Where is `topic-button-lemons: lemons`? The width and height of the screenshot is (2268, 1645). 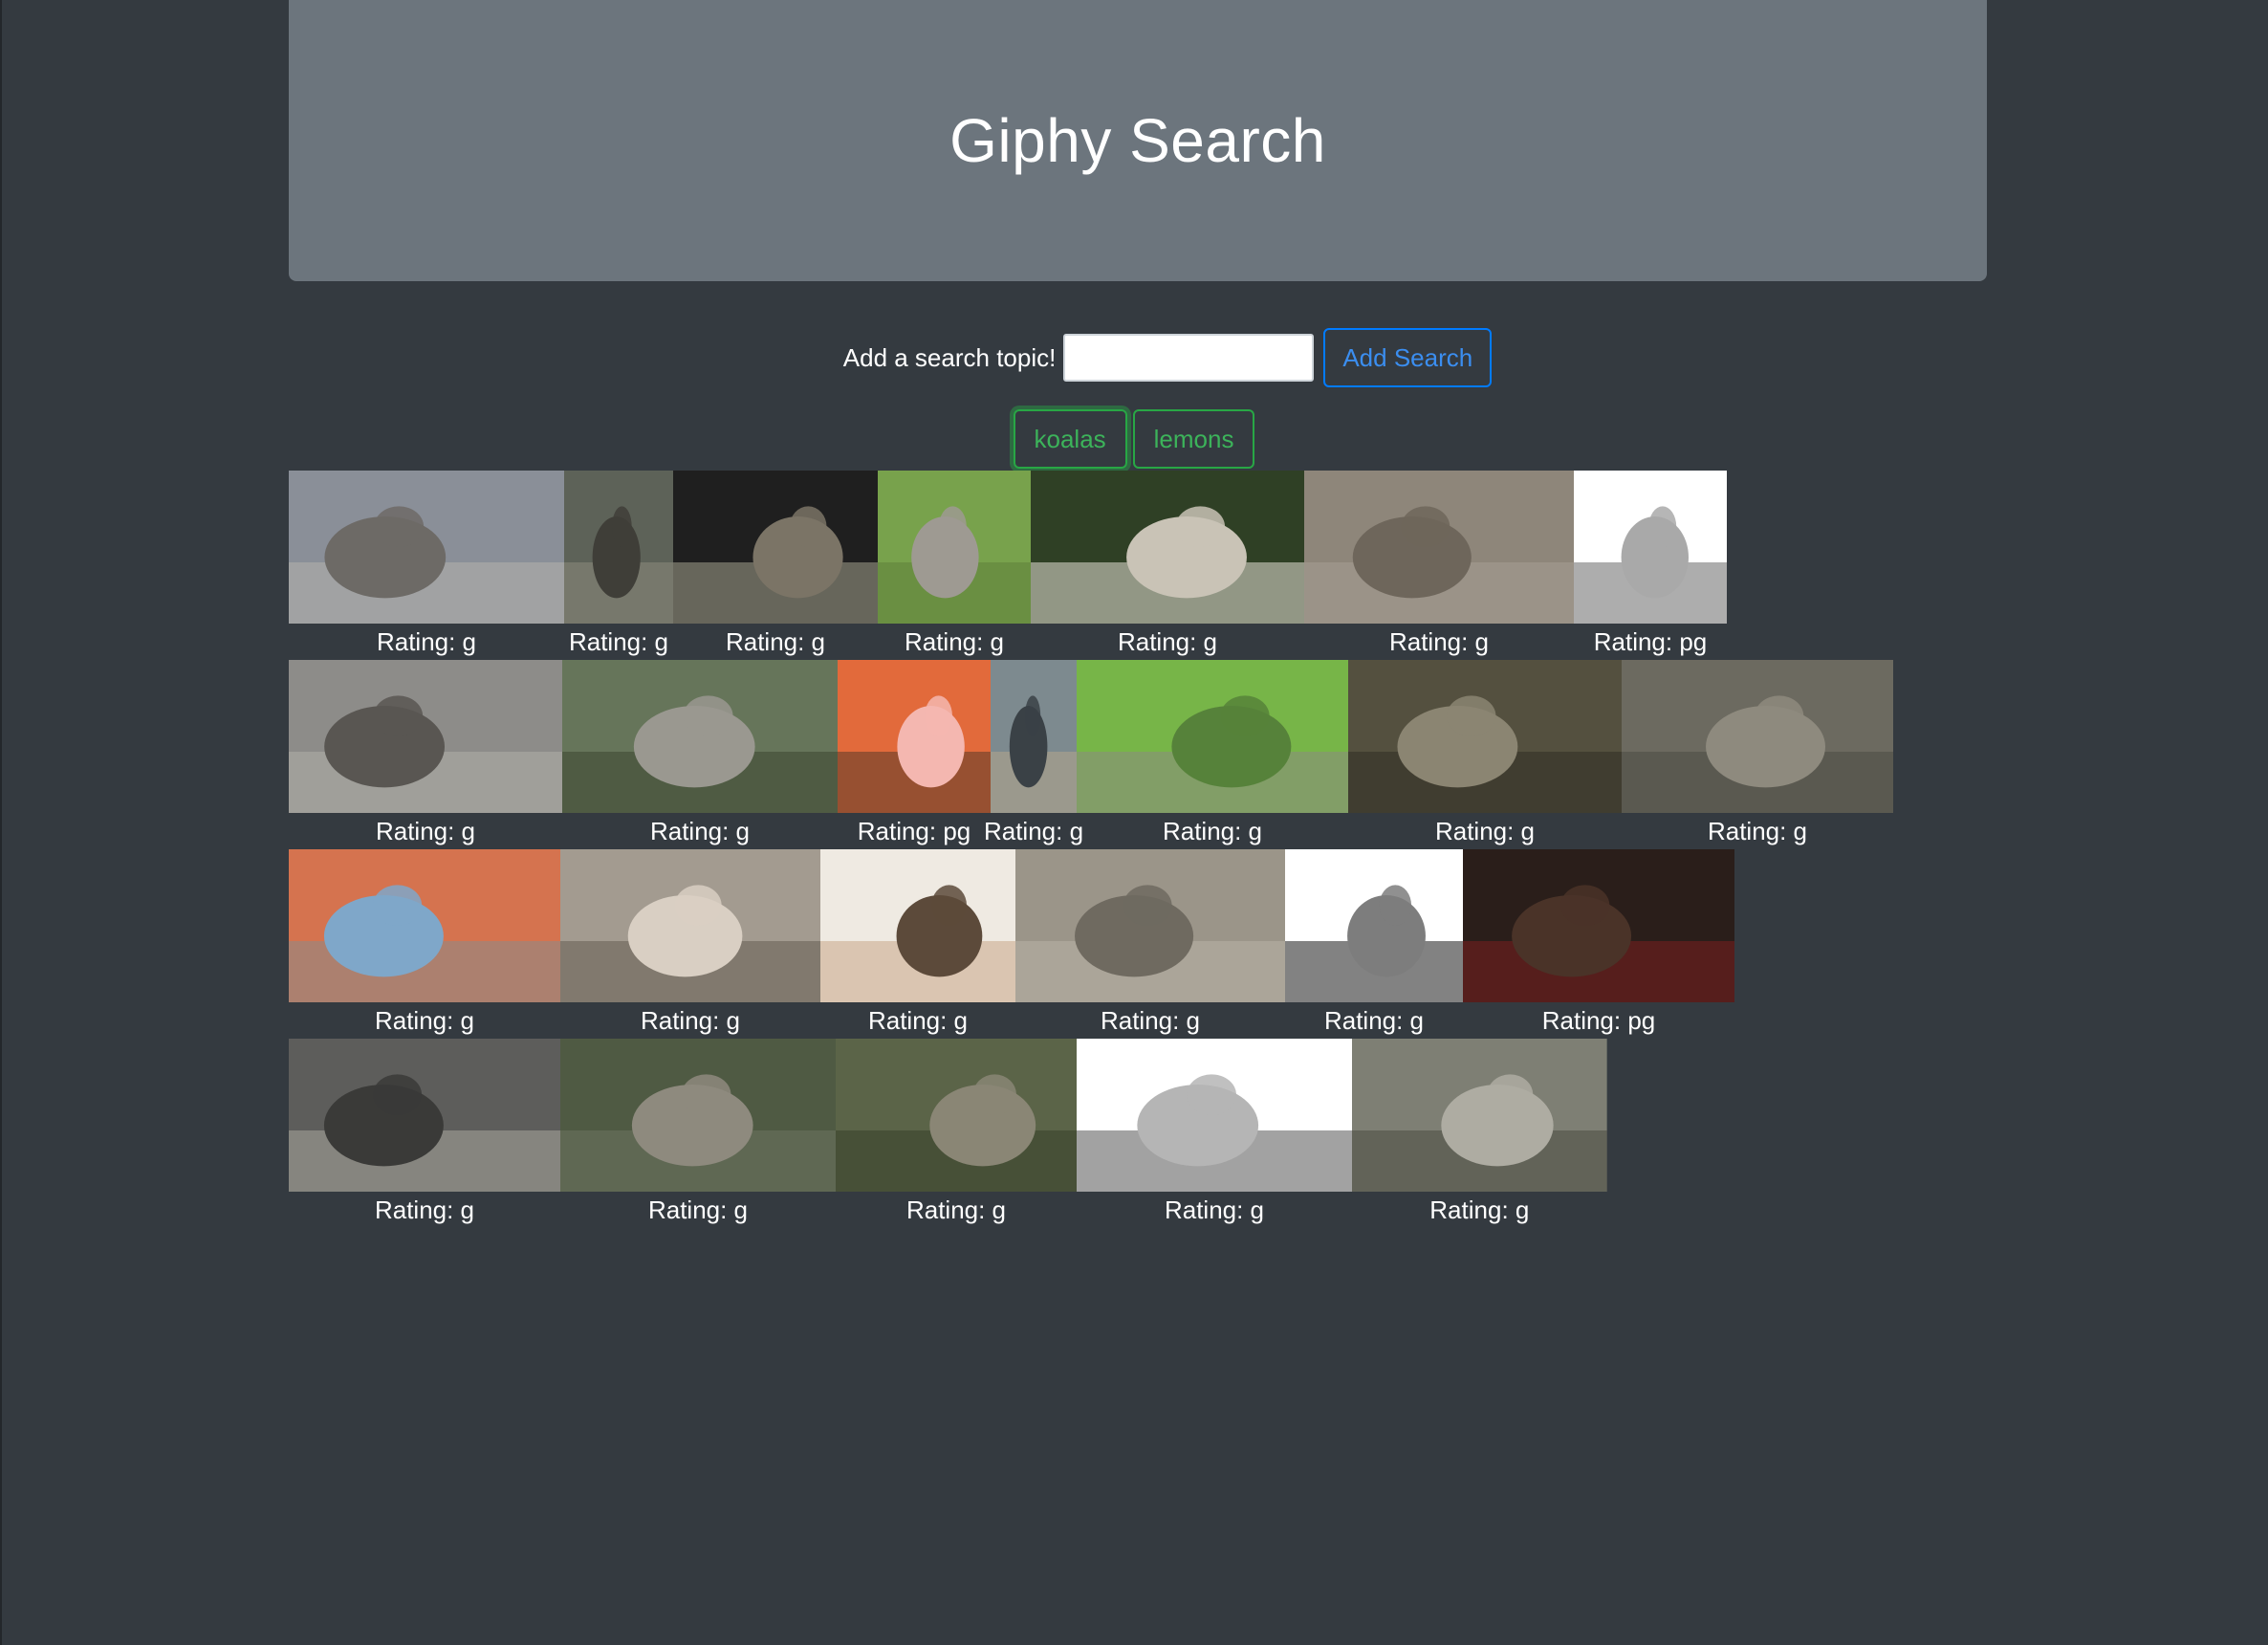
topic-button-lemons: lemons is located at coordinates (1194, 439).